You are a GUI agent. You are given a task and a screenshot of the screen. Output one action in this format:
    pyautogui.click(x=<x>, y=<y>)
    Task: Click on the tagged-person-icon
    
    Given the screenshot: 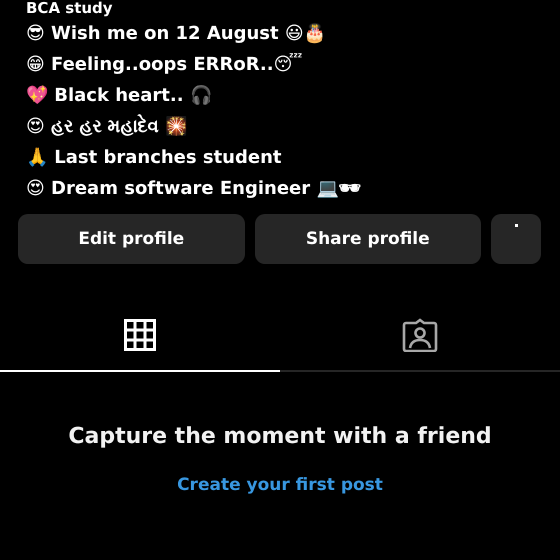 What is the action you would take?
    pyautogui.click(x=420, y=335)
    